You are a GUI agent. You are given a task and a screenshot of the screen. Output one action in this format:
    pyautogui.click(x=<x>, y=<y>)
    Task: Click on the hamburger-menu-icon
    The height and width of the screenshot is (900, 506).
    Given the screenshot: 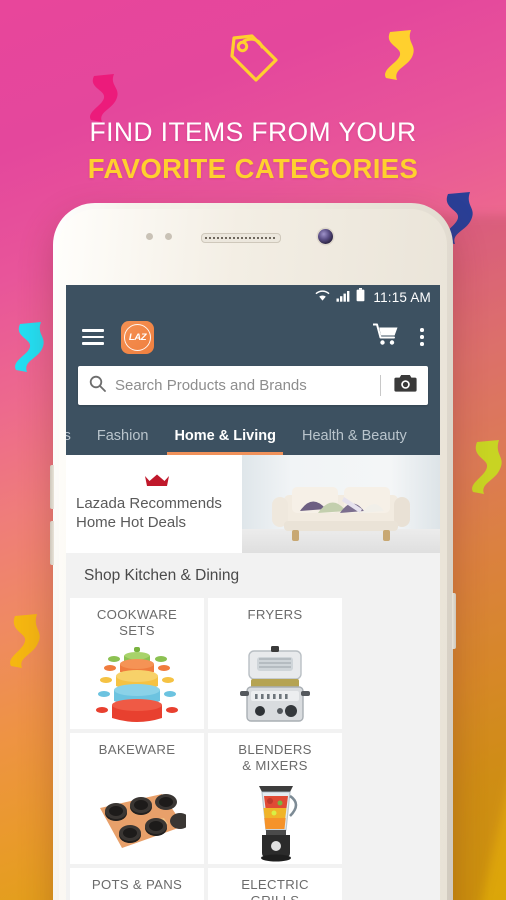 What is the action you would take?
    pyautogui.click(x=93, y=337)
    